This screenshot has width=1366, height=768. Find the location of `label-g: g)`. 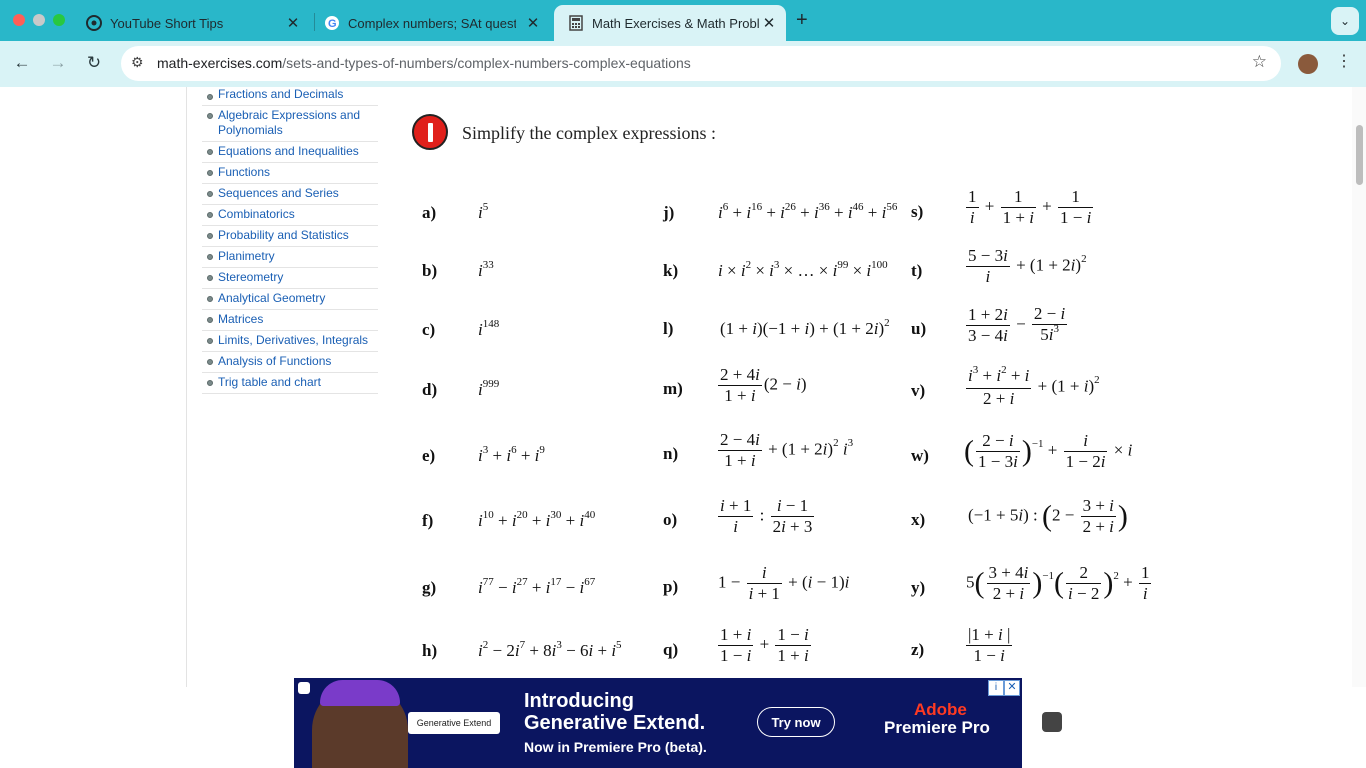

label-g: g) is located at coordinates (429, 587).